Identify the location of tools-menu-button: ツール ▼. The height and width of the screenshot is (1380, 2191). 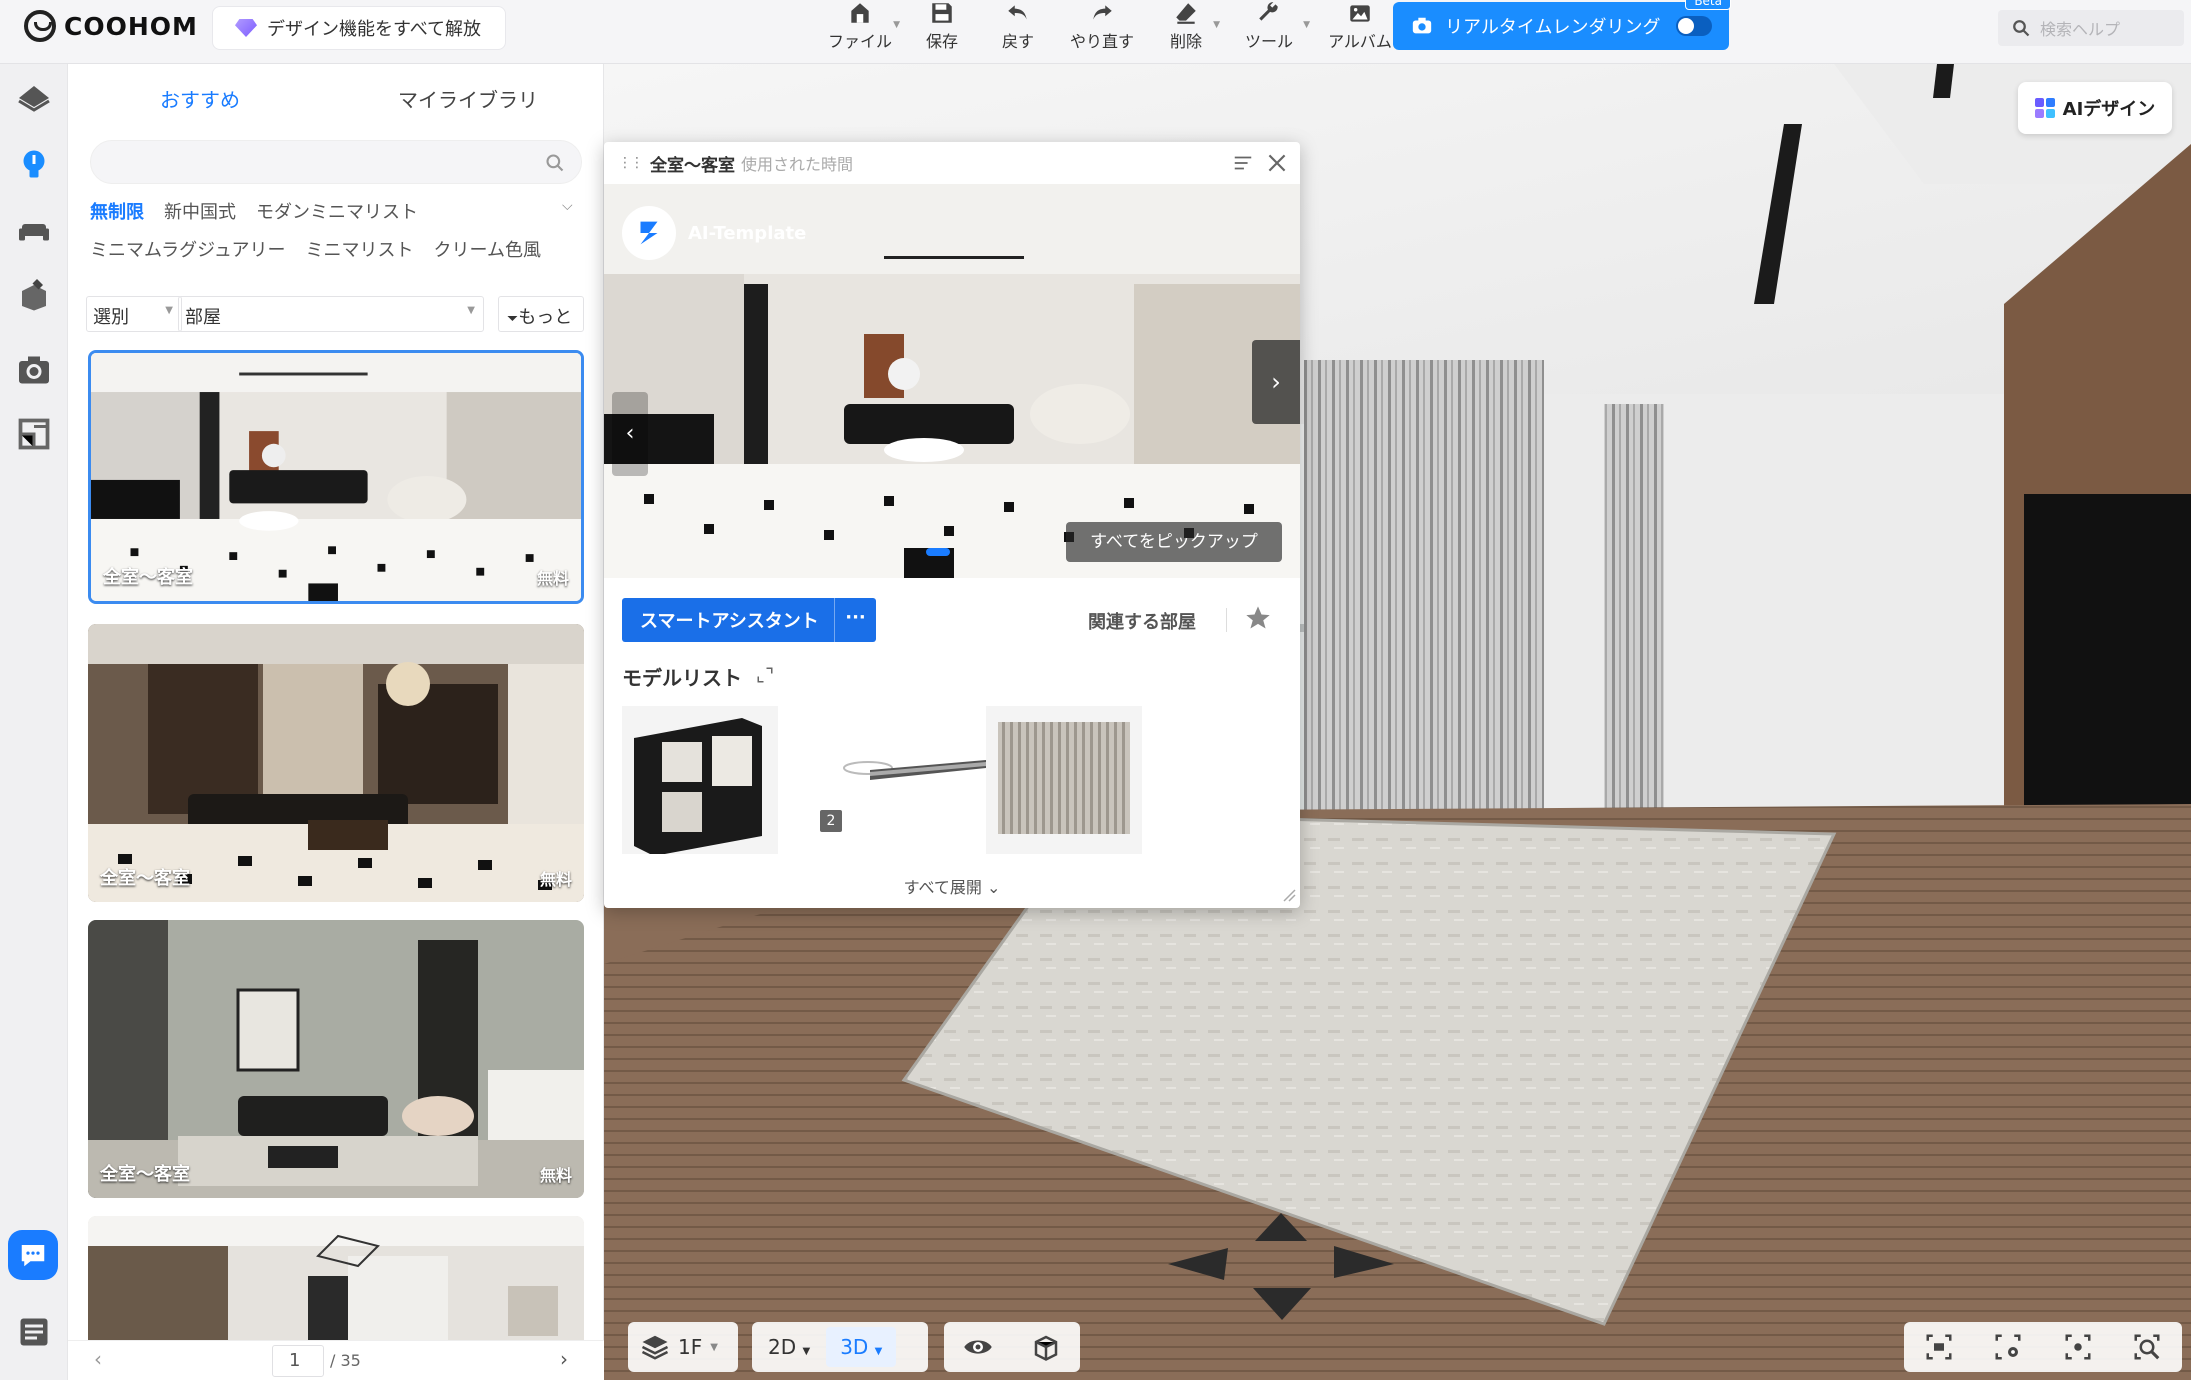
(1269, 30).